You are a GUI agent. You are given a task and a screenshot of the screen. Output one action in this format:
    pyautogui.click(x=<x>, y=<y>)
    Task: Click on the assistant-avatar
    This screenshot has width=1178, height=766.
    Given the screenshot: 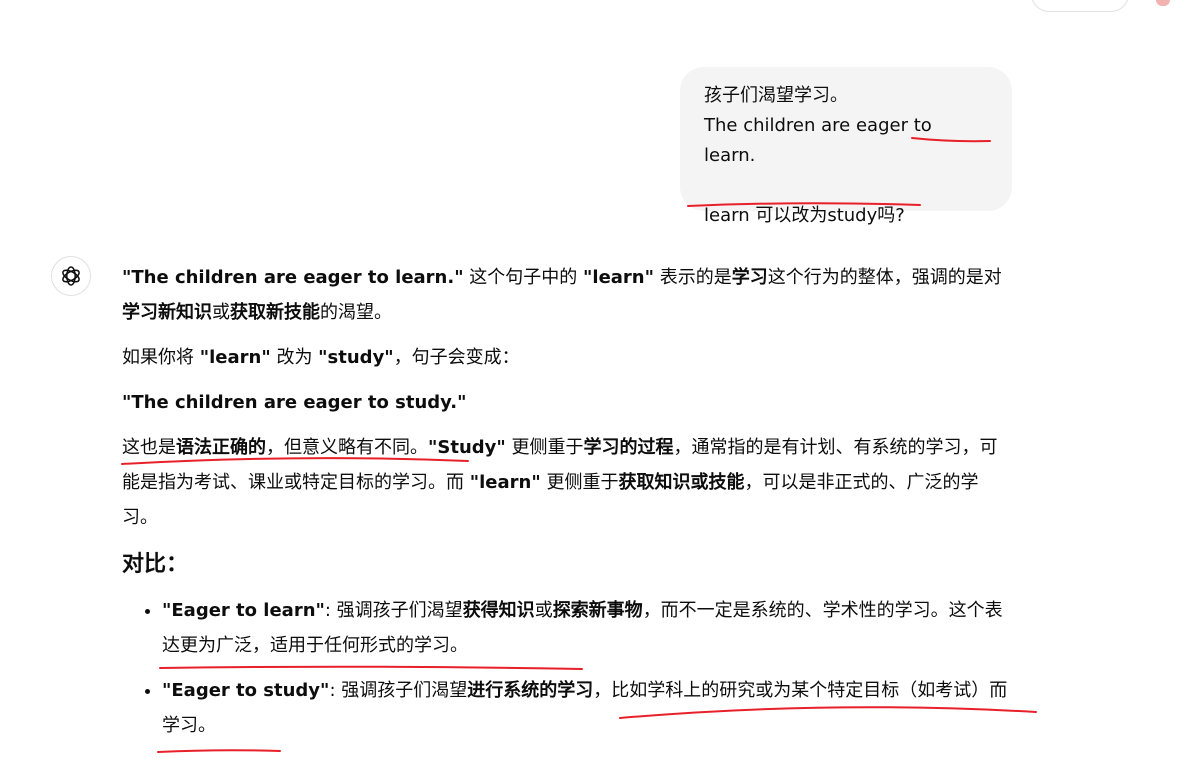 What is the action you would take?
    pyautogui.click(x=71, y=276)
    